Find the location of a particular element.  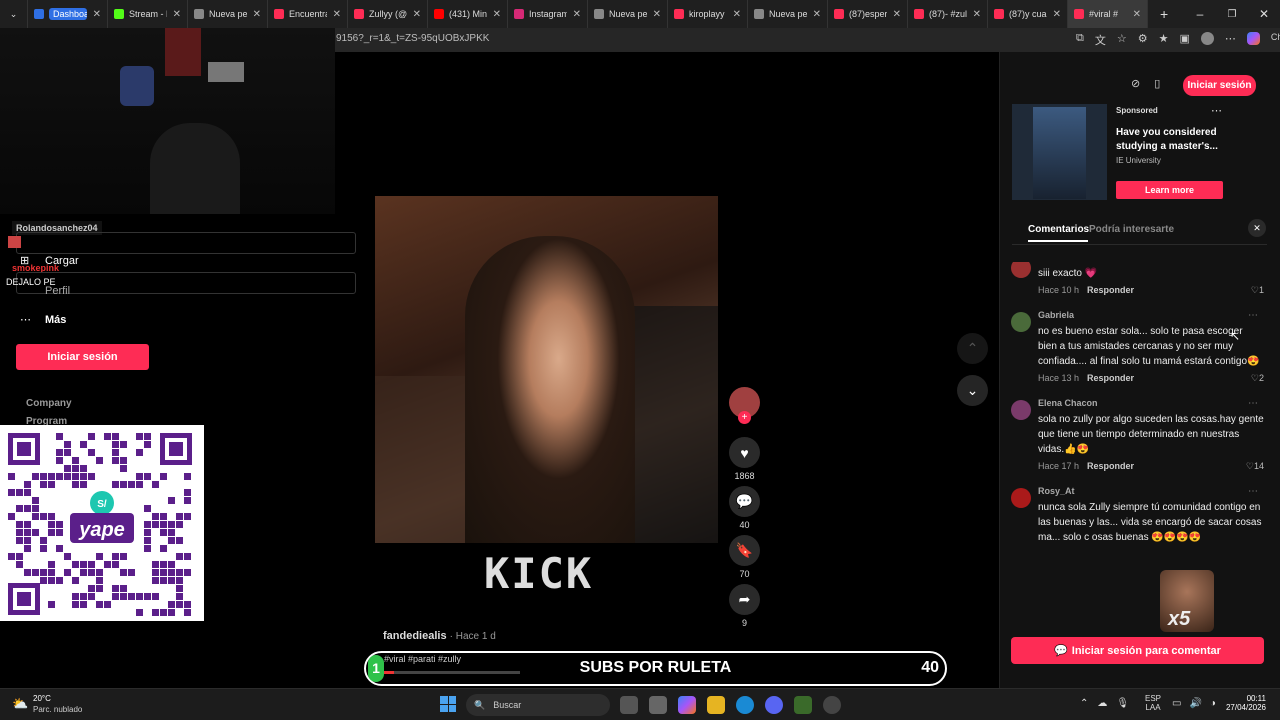

browser-tab: (431) Minec ✕ is located at coordinates (468, 14).